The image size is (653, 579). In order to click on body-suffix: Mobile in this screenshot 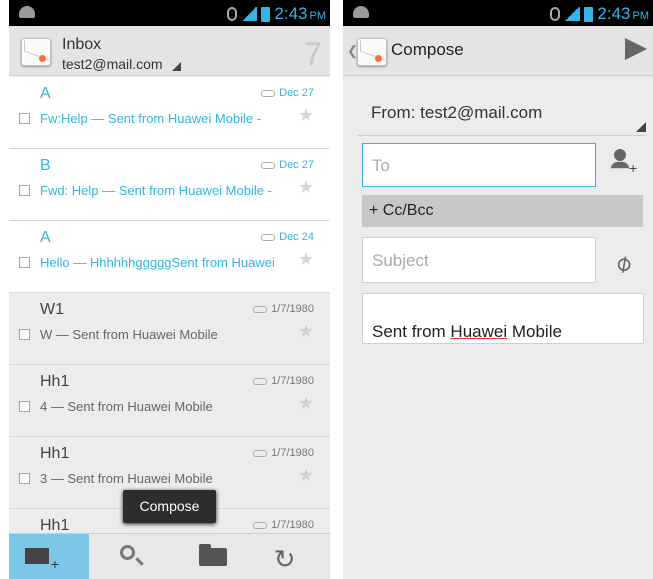, I will do `click(534, 331)`.